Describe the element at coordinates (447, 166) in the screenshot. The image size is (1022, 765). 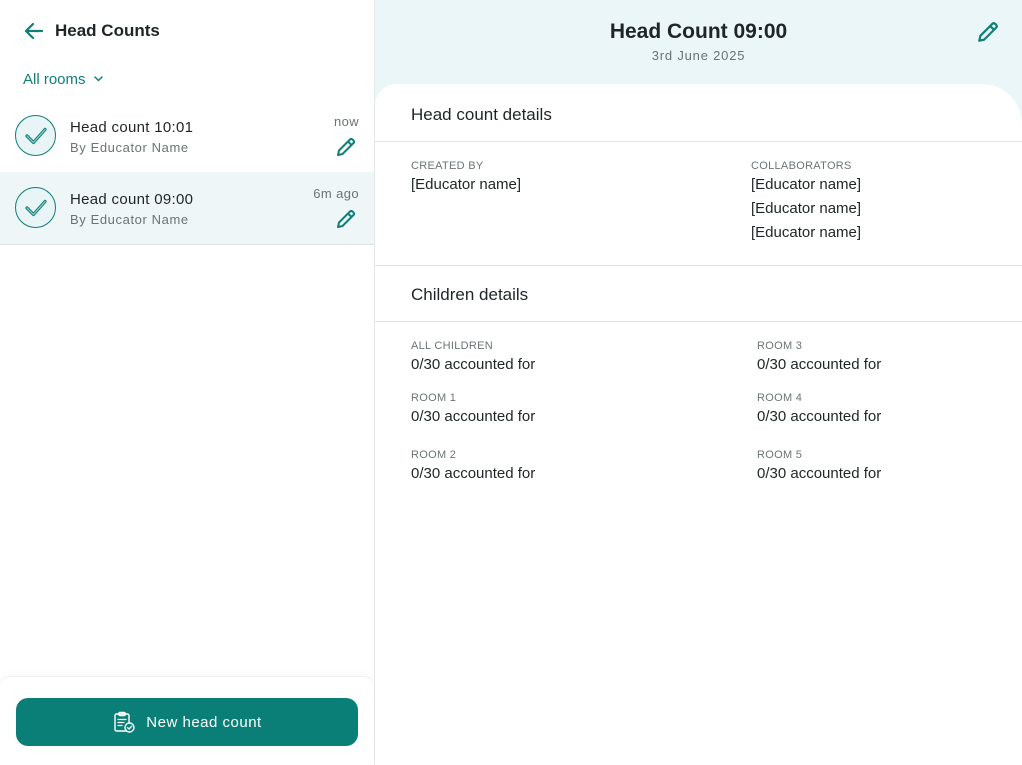
I see `created-by-label: CREATED BY` at that location.